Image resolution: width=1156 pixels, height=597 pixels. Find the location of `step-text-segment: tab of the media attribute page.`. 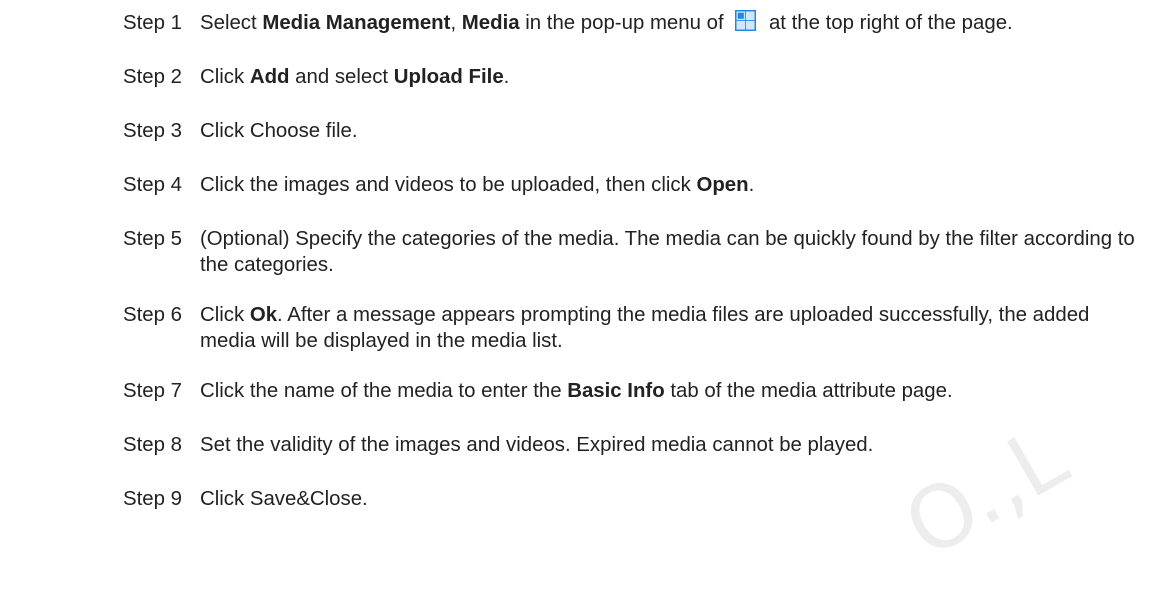

step-text-segment: tab of the media attribute page. is located at coordinates (808, 391).